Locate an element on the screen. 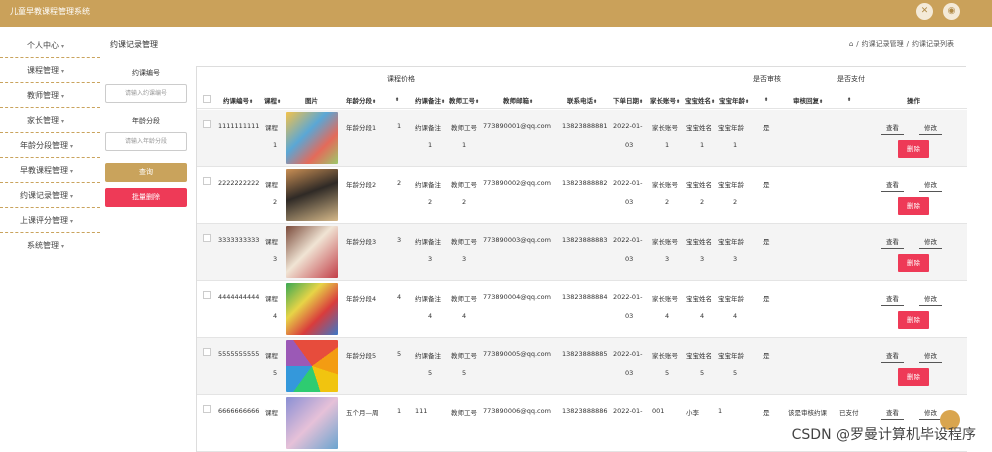 This screenshot has width=992, height=452. teacher-email-cell: 773890005@qq.com is located at coordinates (517, 354).